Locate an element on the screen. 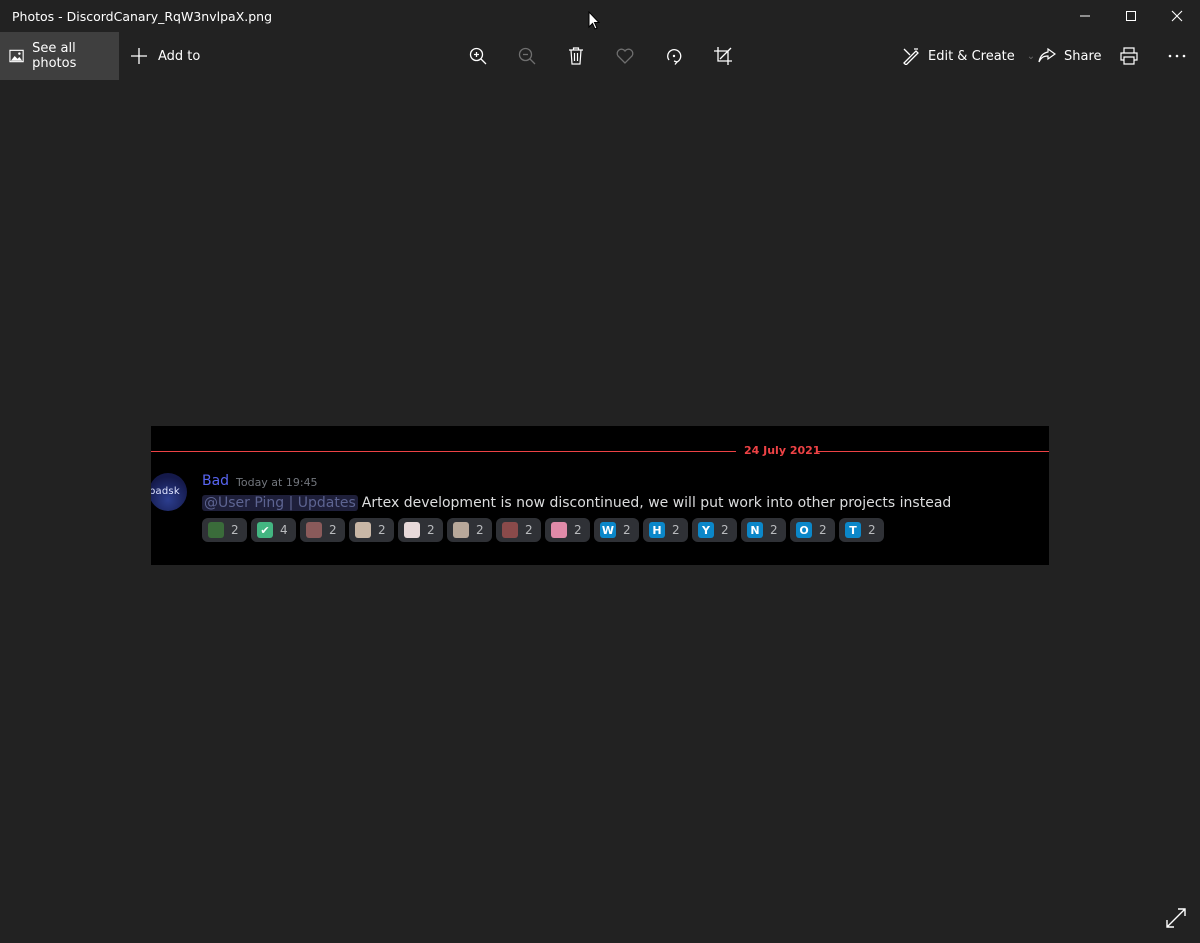  rotate-button is located at coordinates (674, 56).